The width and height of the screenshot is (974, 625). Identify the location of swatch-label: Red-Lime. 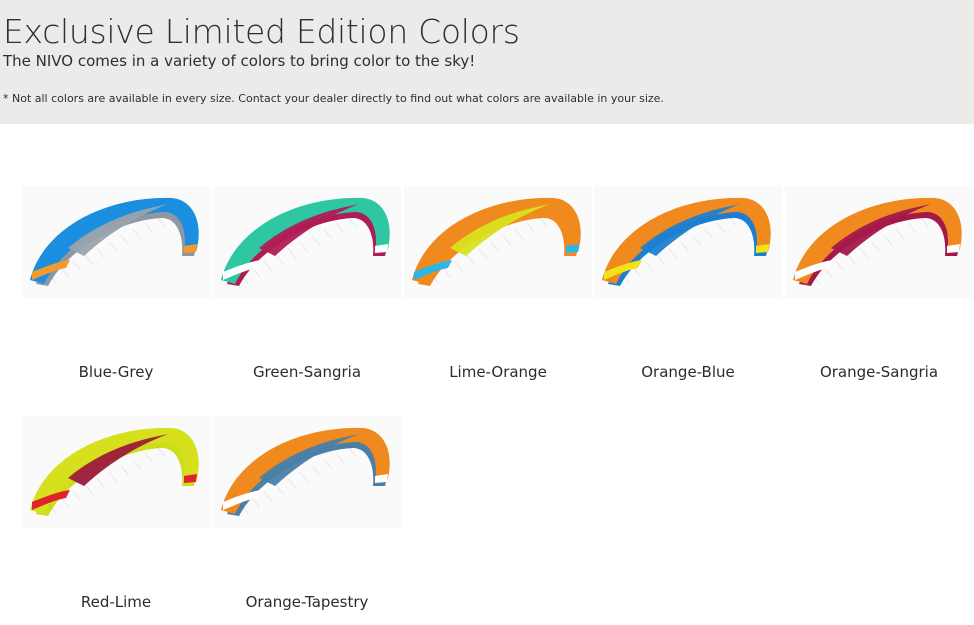
(116, 602).